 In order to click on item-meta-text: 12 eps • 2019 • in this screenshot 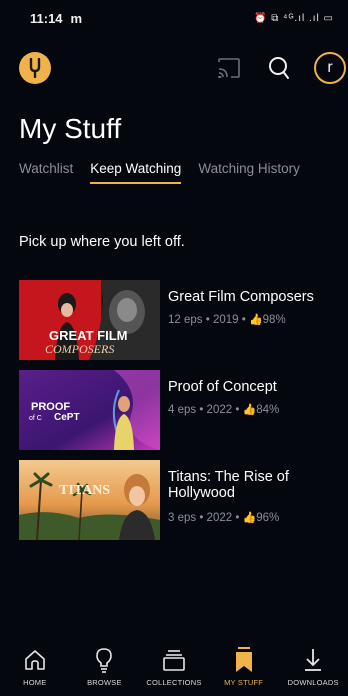, I will do `click(208, 320)`.